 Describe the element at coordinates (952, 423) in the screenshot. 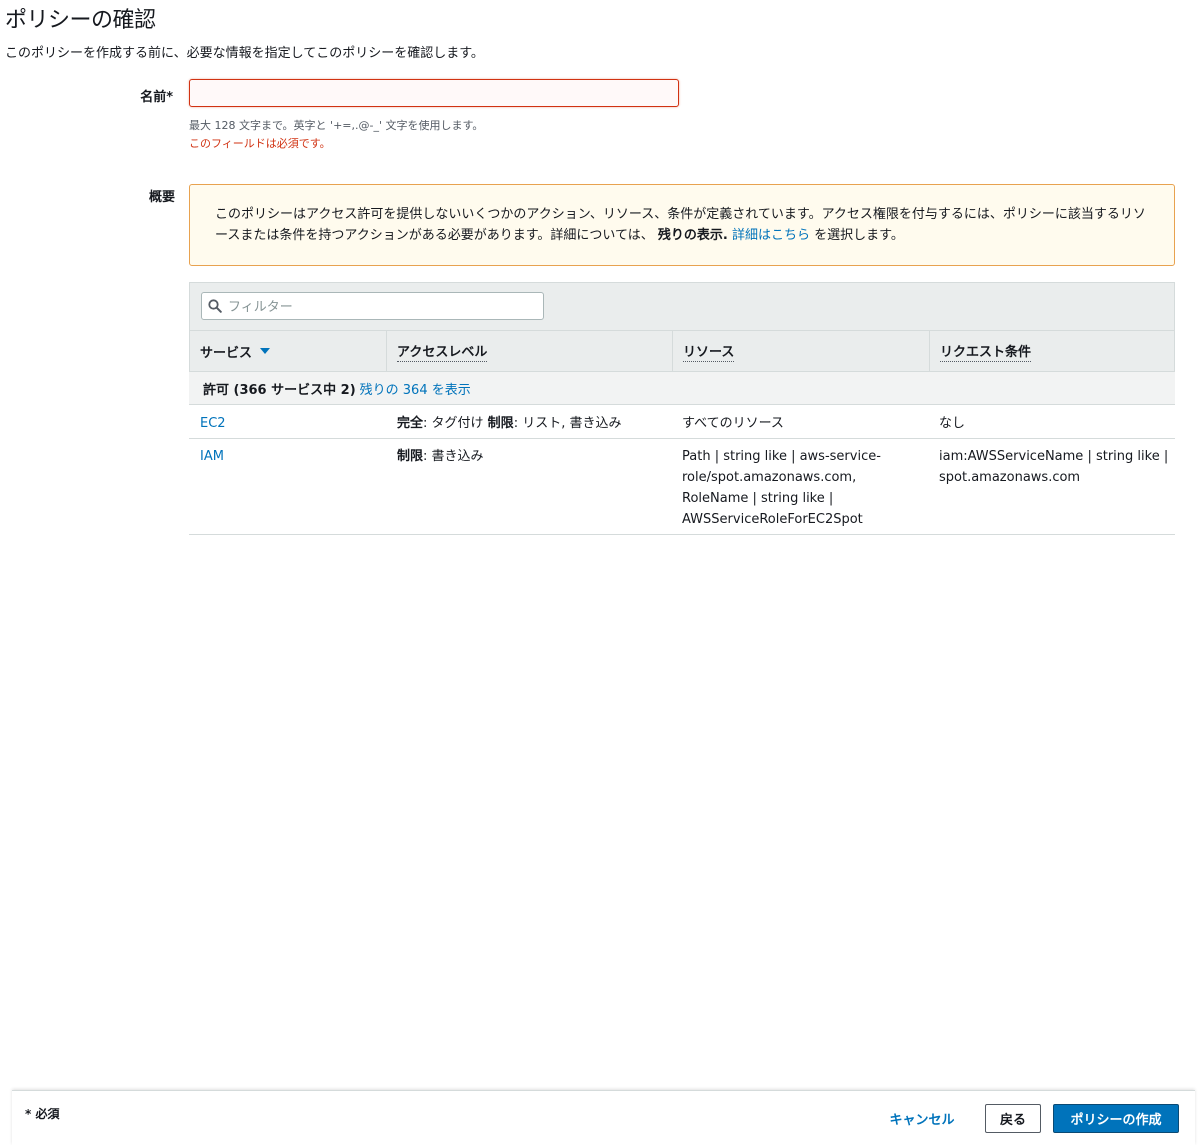

I see `condition-cell: なし` at that location.